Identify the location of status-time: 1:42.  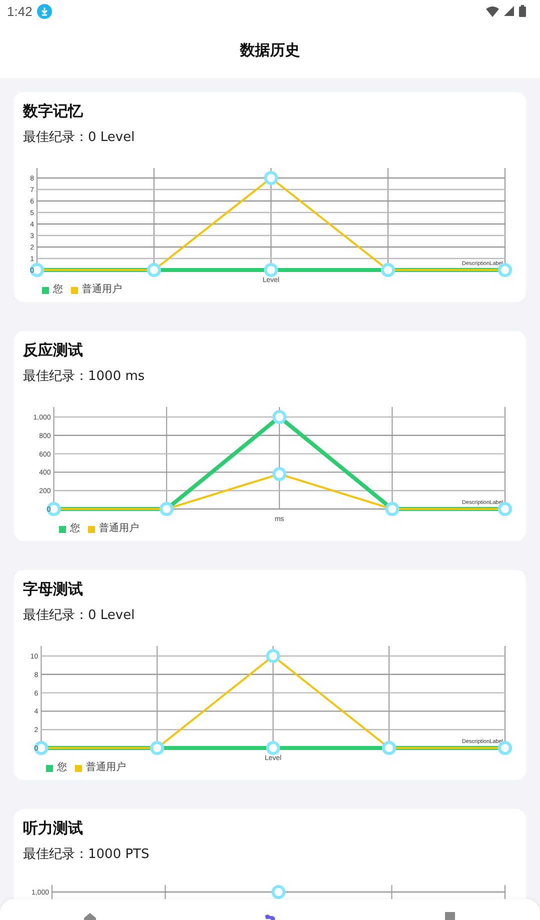
(19, 11).